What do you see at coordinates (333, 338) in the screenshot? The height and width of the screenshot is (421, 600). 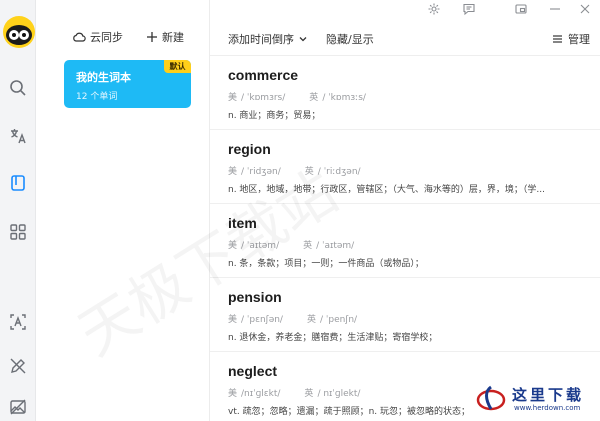 I see `word-definition: n. 退休金，养老金；膳宿费；生活津贴；寄宿学校；` at bounding box center [333, 338].